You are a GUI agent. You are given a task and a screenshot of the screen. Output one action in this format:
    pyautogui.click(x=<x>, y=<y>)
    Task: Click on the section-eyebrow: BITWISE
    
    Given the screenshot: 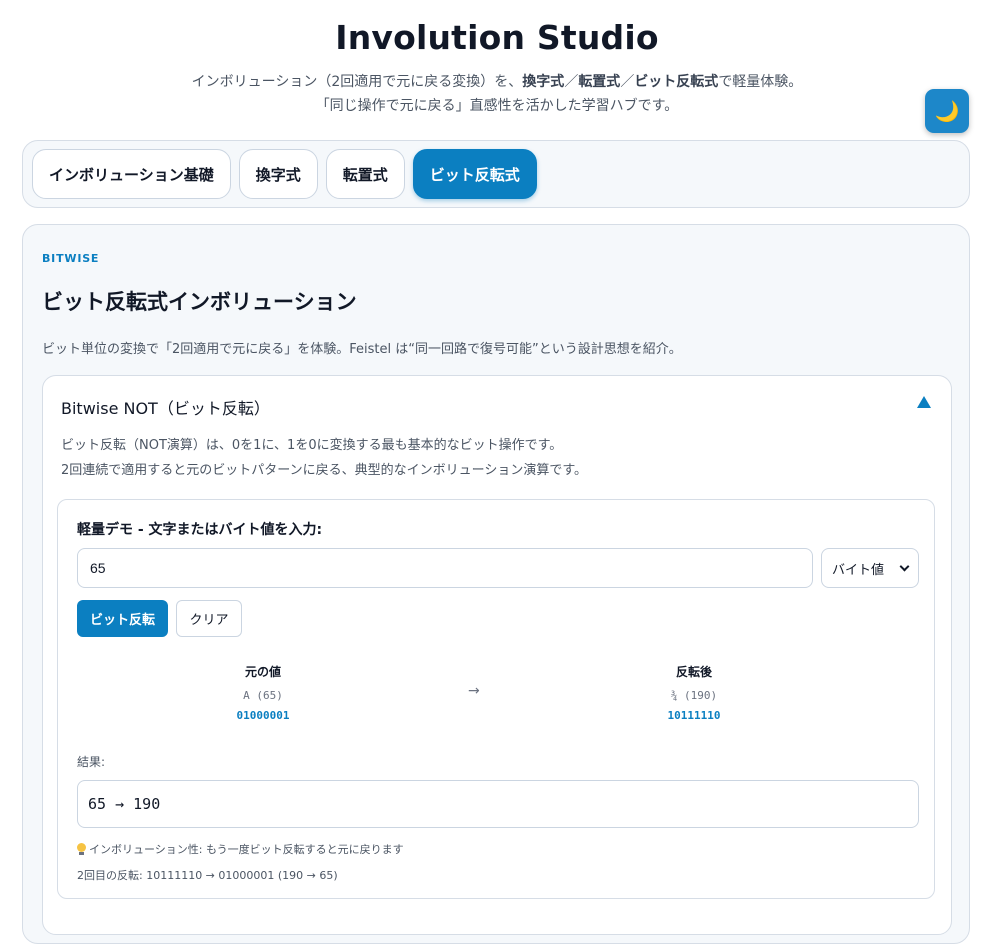 What is the action you would take?
    pyautogui.click(x=71, y=258)
    